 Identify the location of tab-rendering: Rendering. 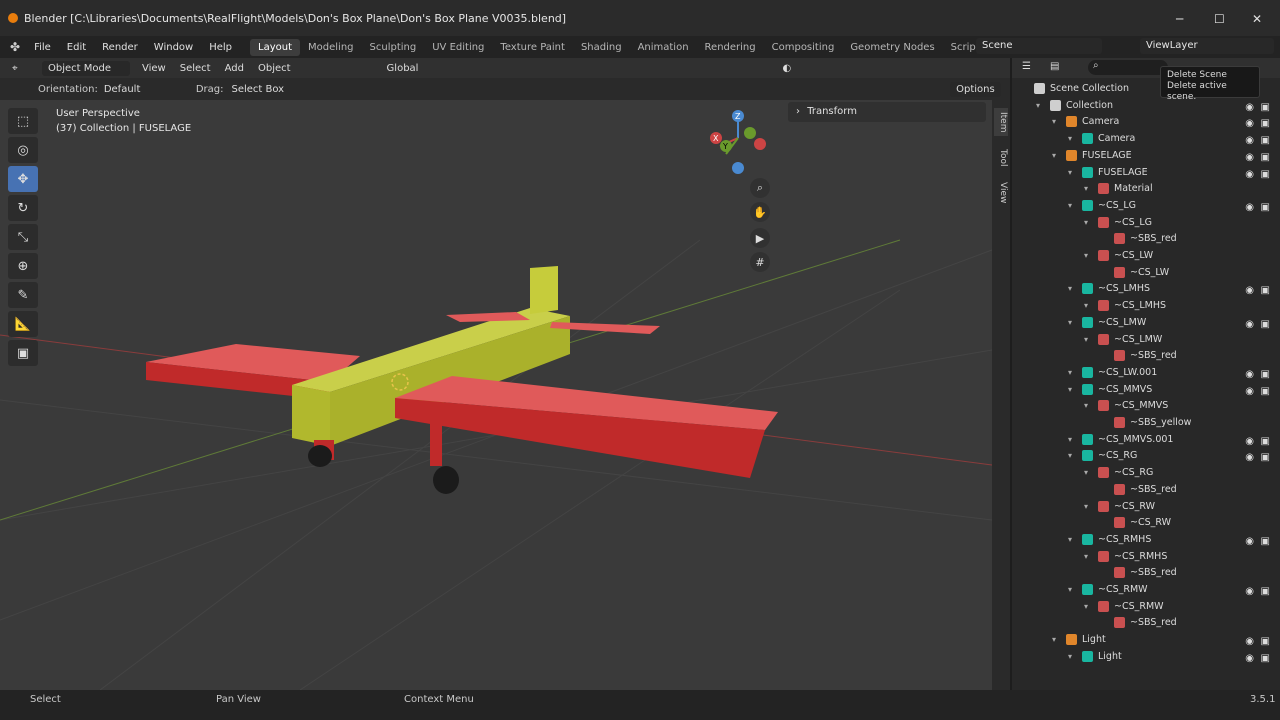
(730, 47).